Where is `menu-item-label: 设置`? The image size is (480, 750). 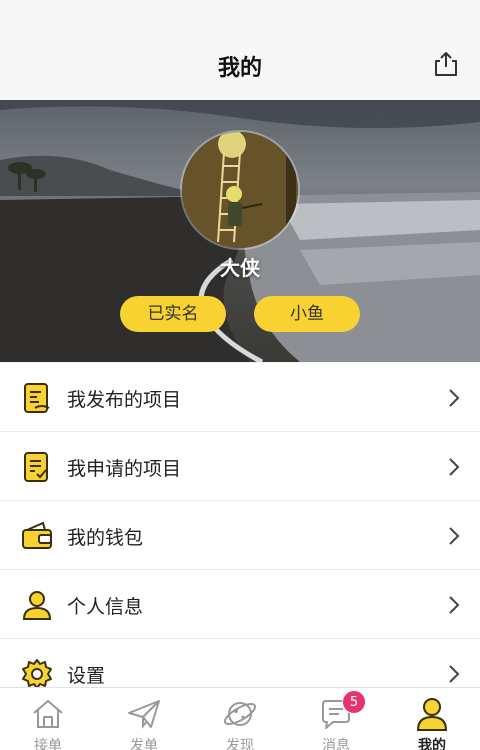 menu-item-label: 设置 is located at coordinates (86, 676).